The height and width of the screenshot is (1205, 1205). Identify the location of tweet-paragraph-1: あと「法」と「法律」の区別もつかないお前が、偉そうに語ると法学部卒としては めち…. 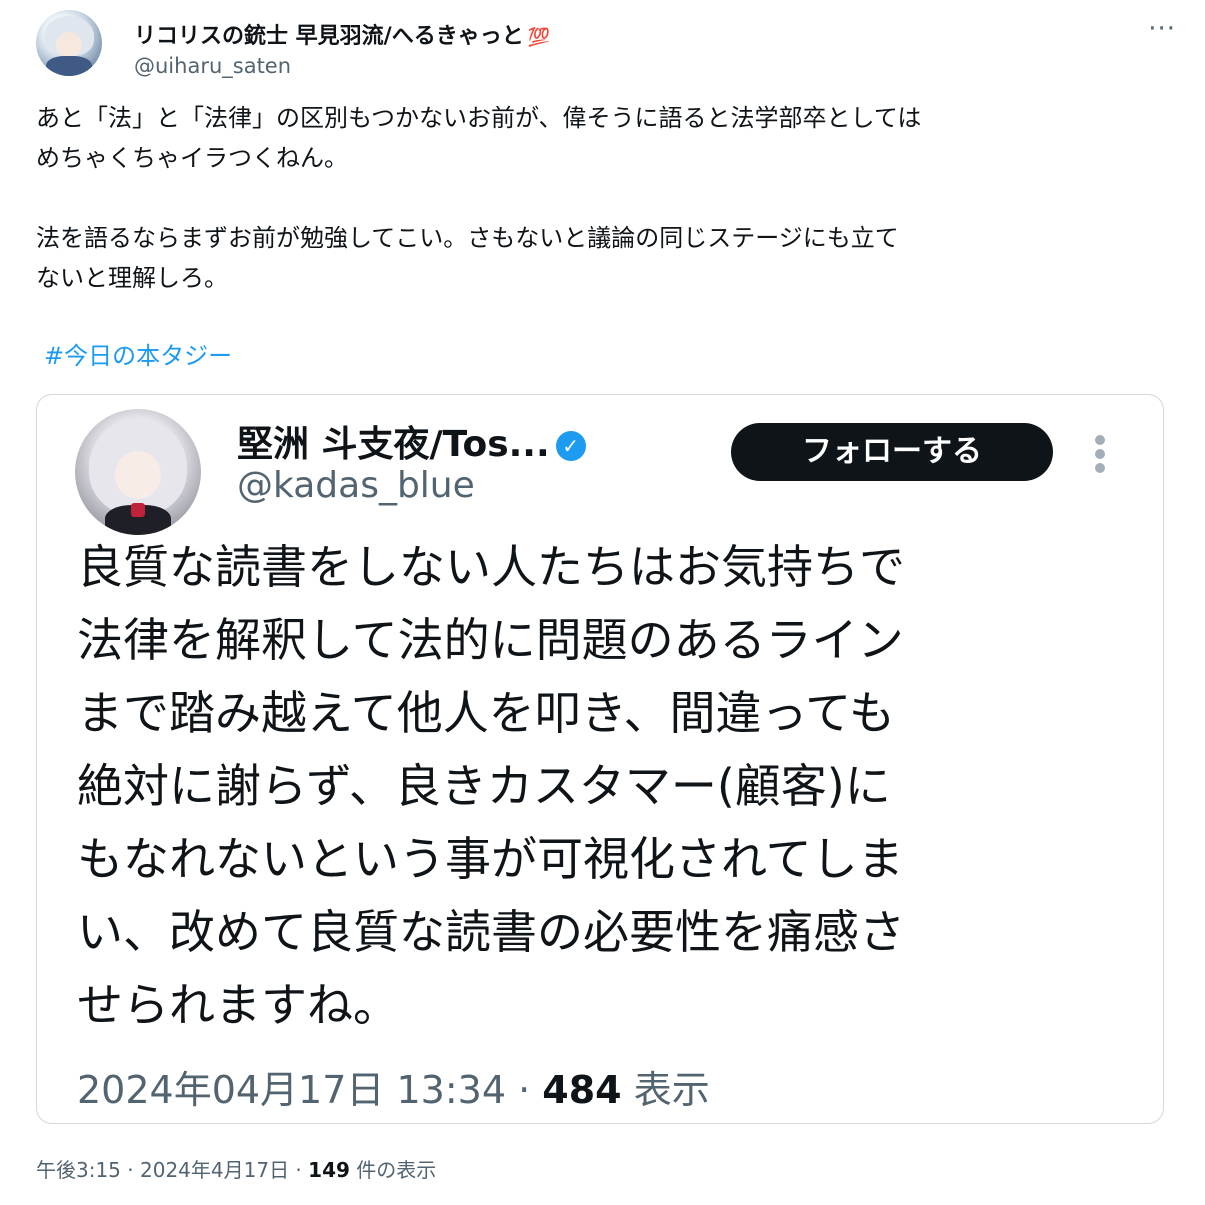
(479, 138).